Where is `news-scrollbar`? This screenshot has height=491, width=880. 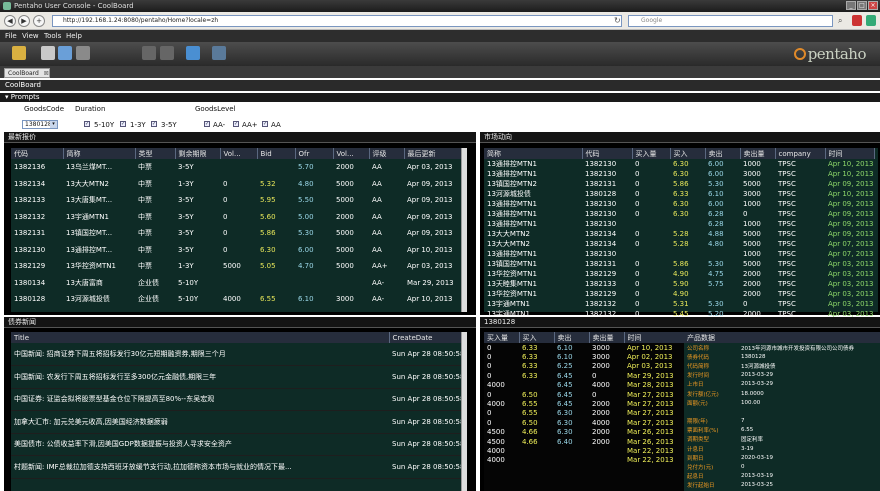
news-scrollbar is located at coordinates (464, 411).